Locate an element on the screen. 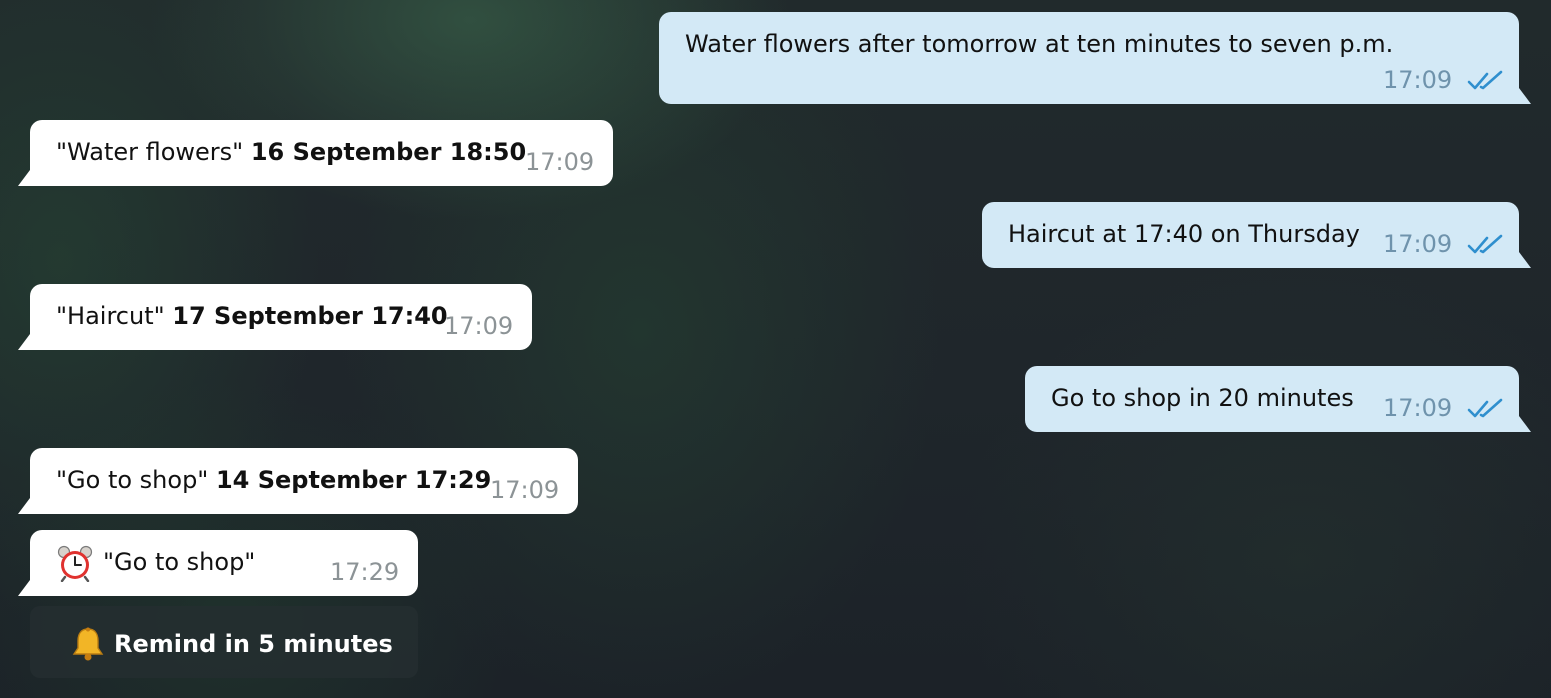  message-text: "Go to shop" is located at coordinates (179, 562).